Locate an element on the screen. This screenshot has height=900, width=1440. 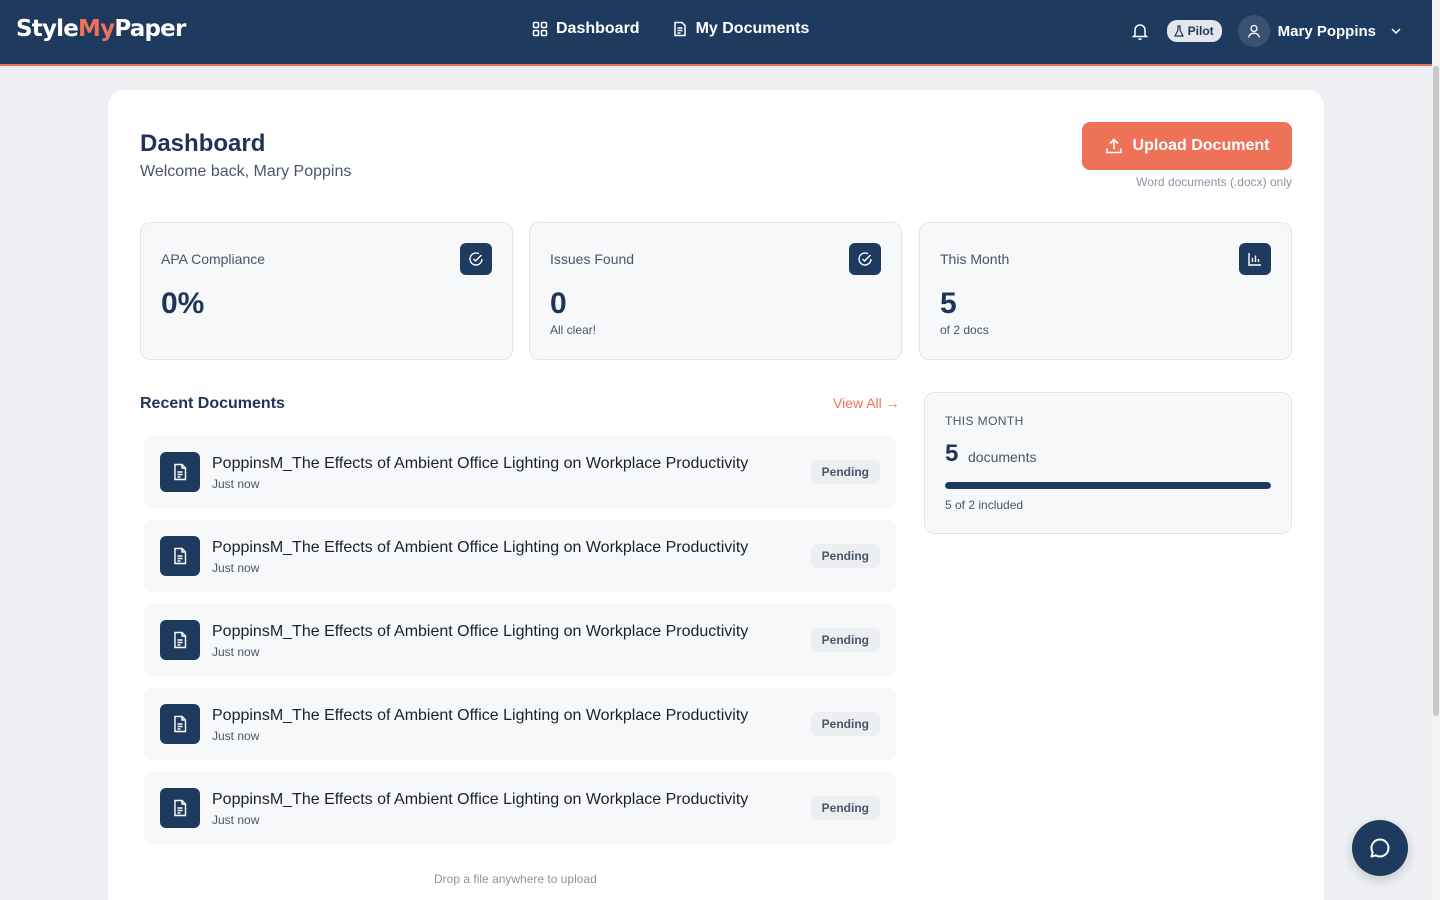
stat-subtext: of 2 docs is located at coordinates (964, 330).